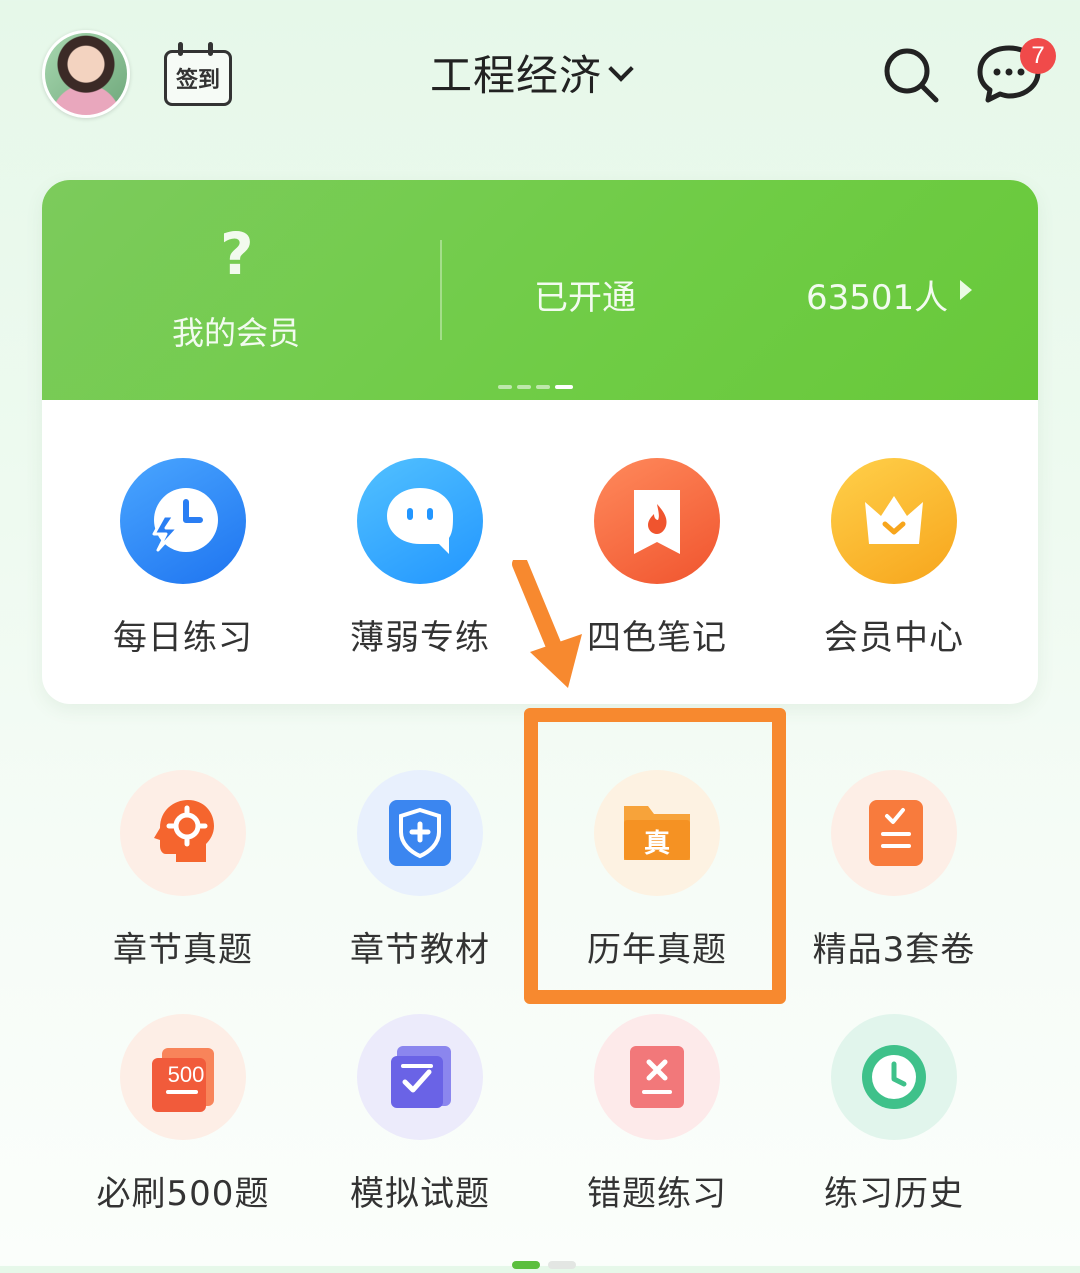  What do you see at coordinates (197, 80) in the screenshot?
I see `checkin-label: 签到` at bounding box center [197, 80].